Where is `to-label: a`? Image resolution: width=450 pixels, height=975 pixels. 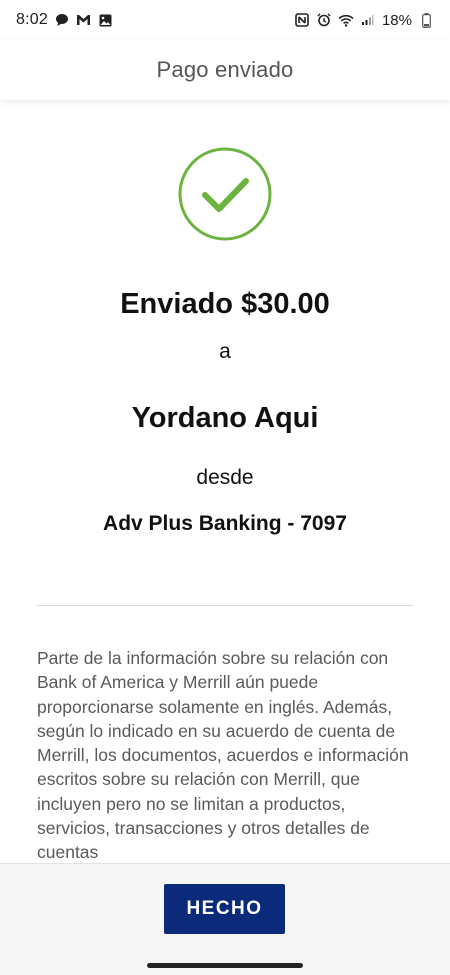
to-label: a is located at coordinates (225, 351).